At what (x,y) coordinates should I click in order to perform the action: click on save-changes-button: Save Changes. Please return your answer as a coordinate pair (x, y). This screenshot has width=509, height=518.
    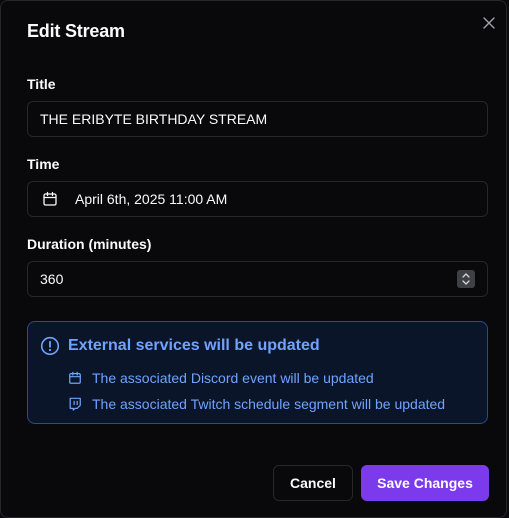
    Looking at the image, I should click on (425, 483).